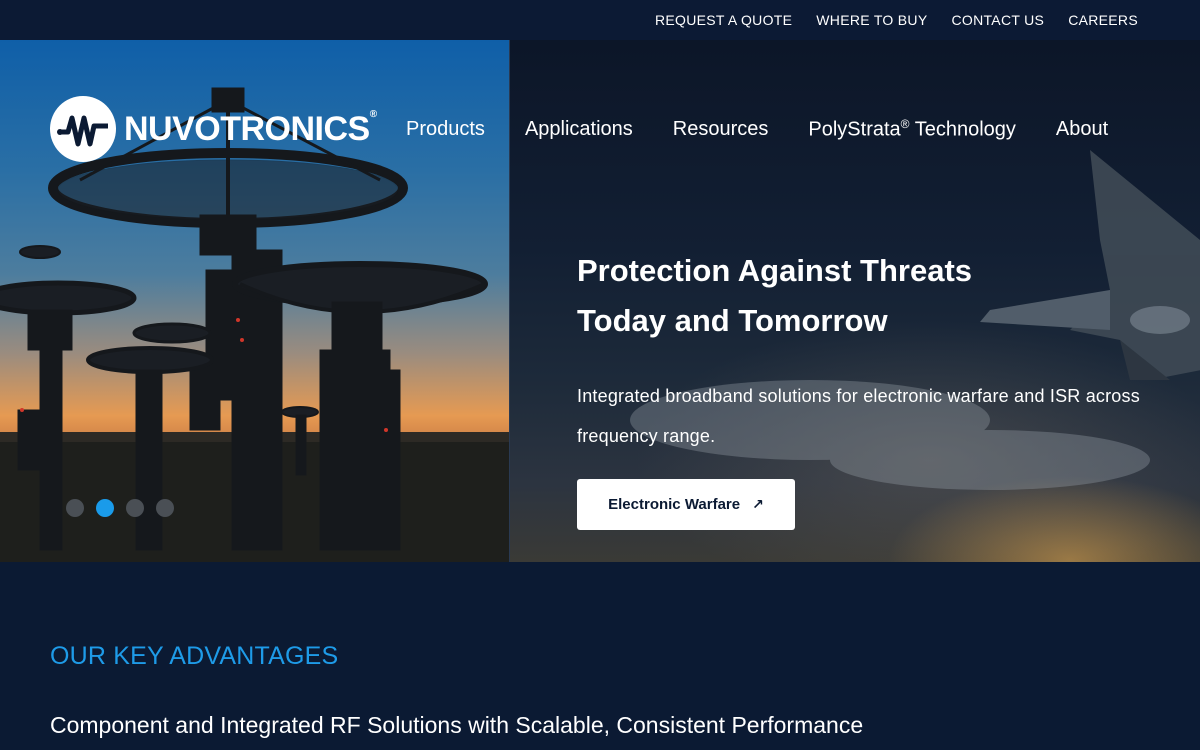  Describe the element at coordinates (871, 20) in the screenshot. I see `where-to-buy-link: WHERE TO BUY` at that location.